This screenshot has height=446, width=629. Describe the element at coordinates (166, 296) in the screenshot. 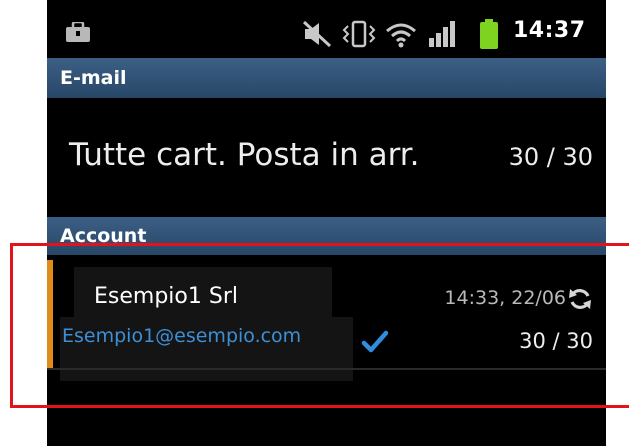

I see `account-name: Esempio1 Srl` at that location.